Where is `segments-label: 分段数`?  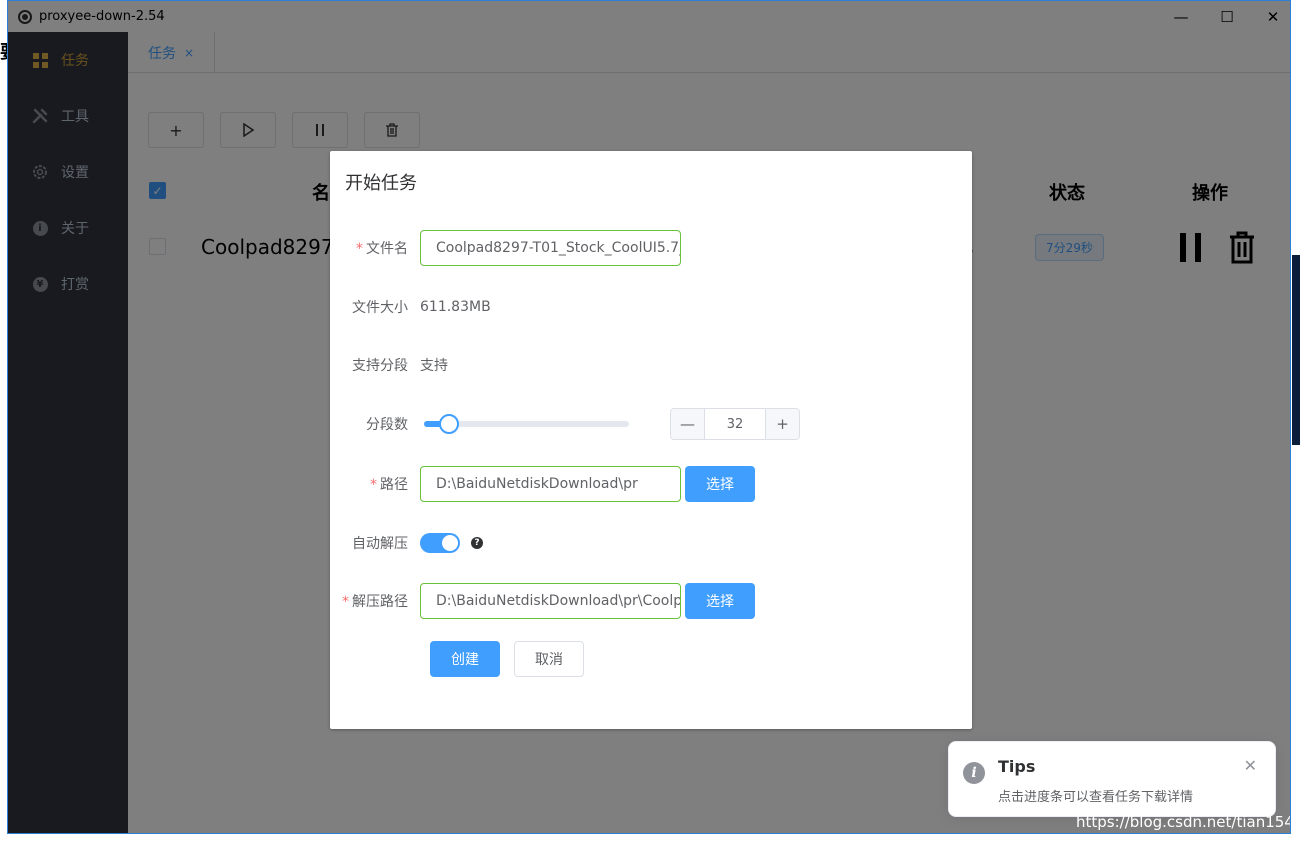
segments-label: 分段数 is located at coordinates (387, 425).